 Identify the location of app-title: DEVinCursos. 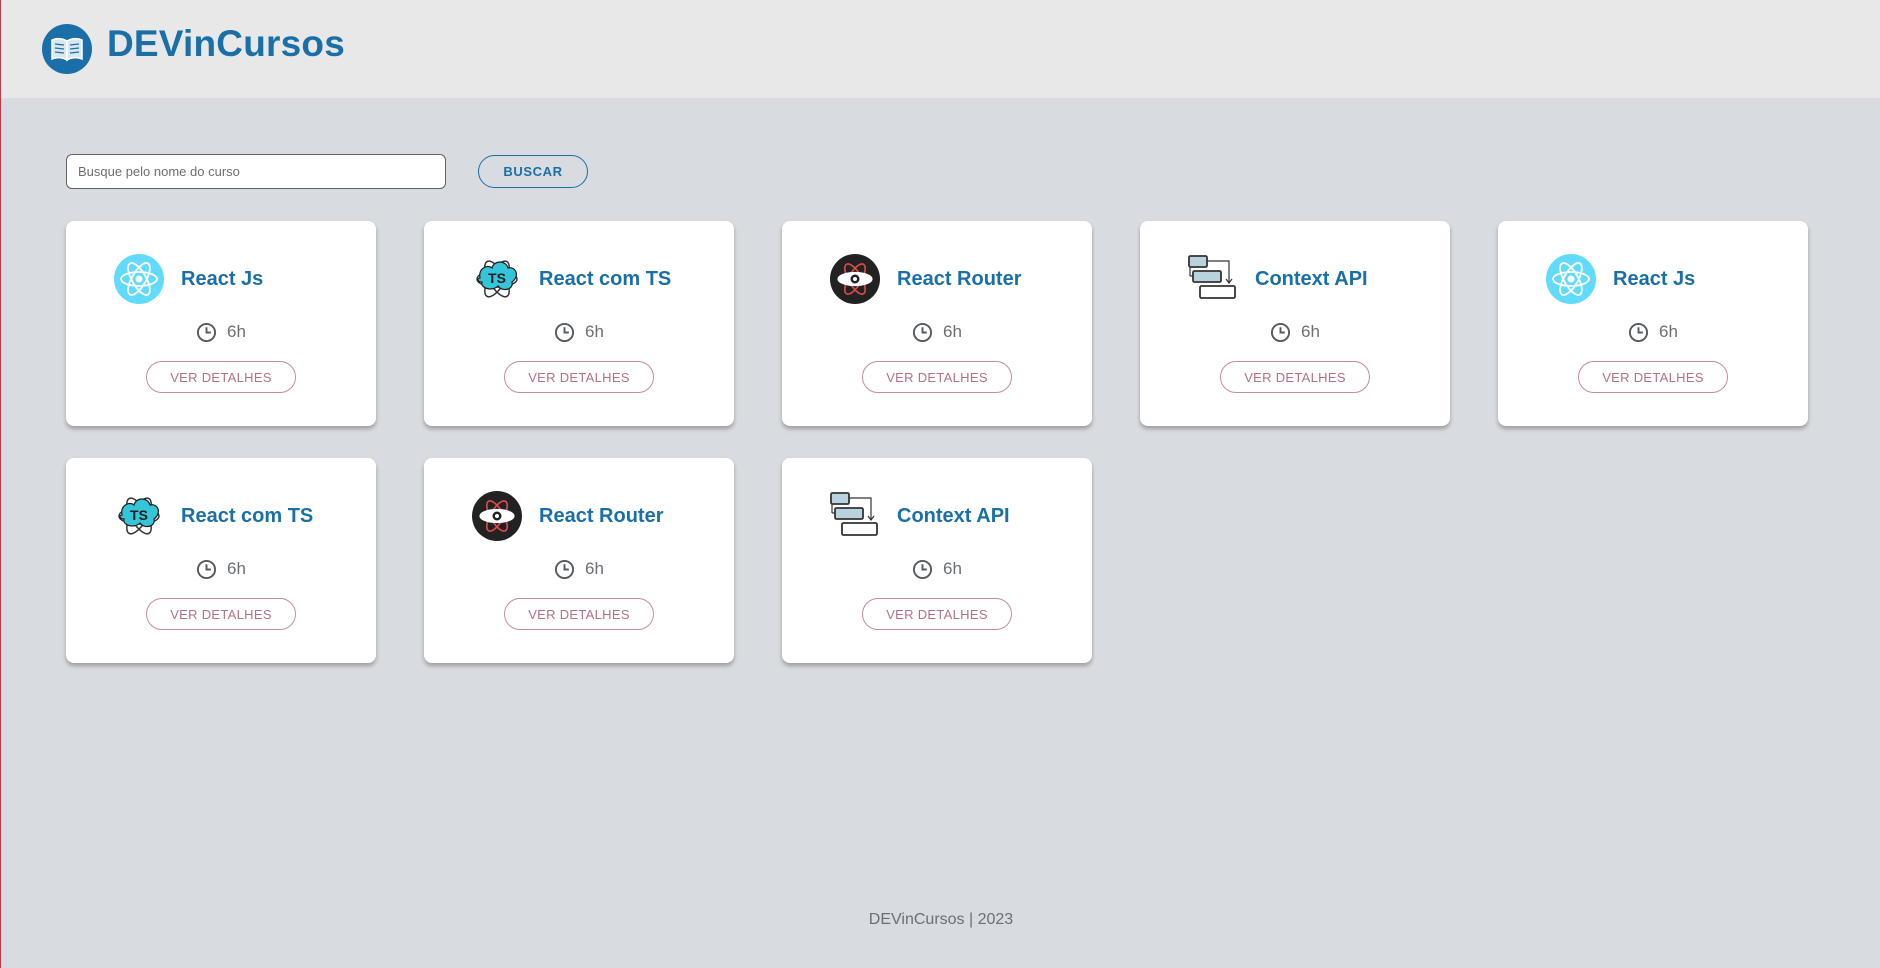
(226, 43).